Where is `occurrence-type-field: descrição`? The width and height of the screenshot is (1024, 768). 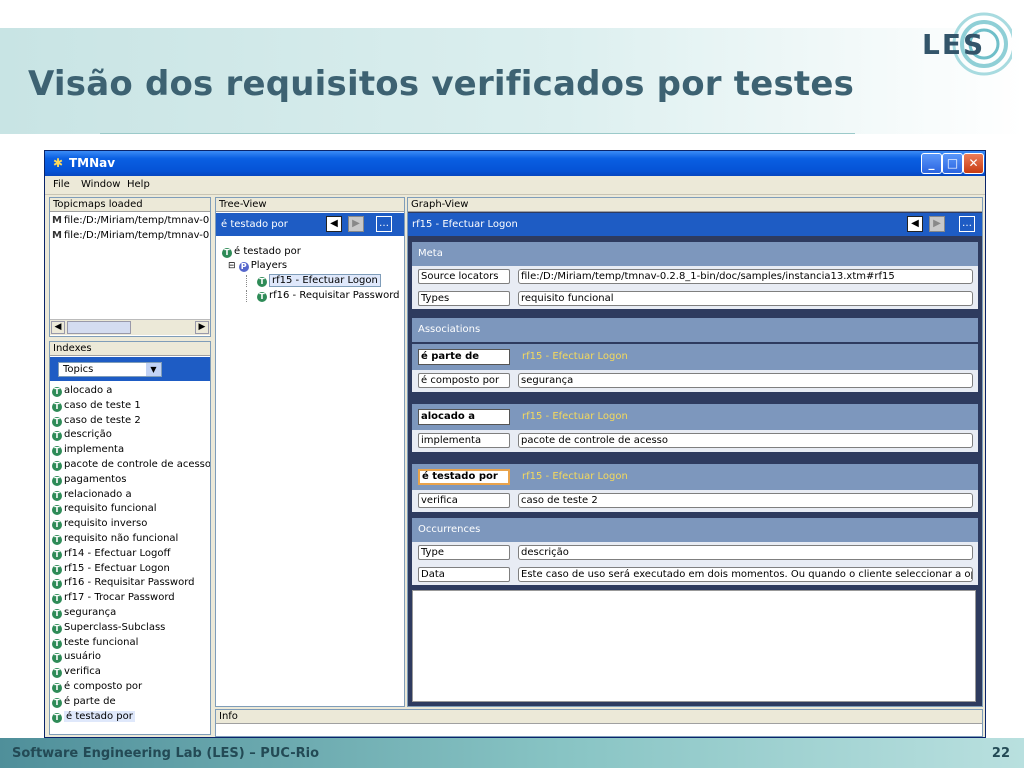
occurrence-type-field: descrição is located at coordinates (745, 552).